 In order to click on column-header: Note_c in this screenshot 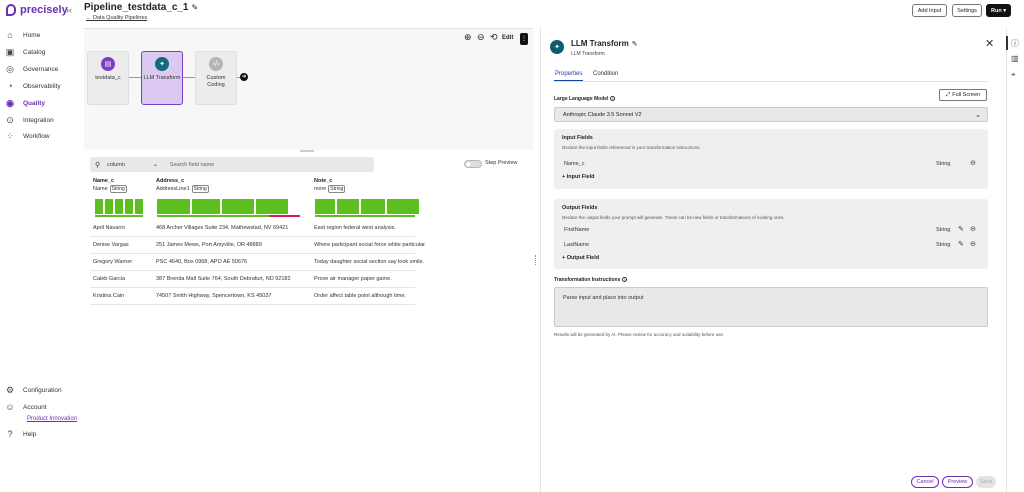, I will do `click(323, 181)`.